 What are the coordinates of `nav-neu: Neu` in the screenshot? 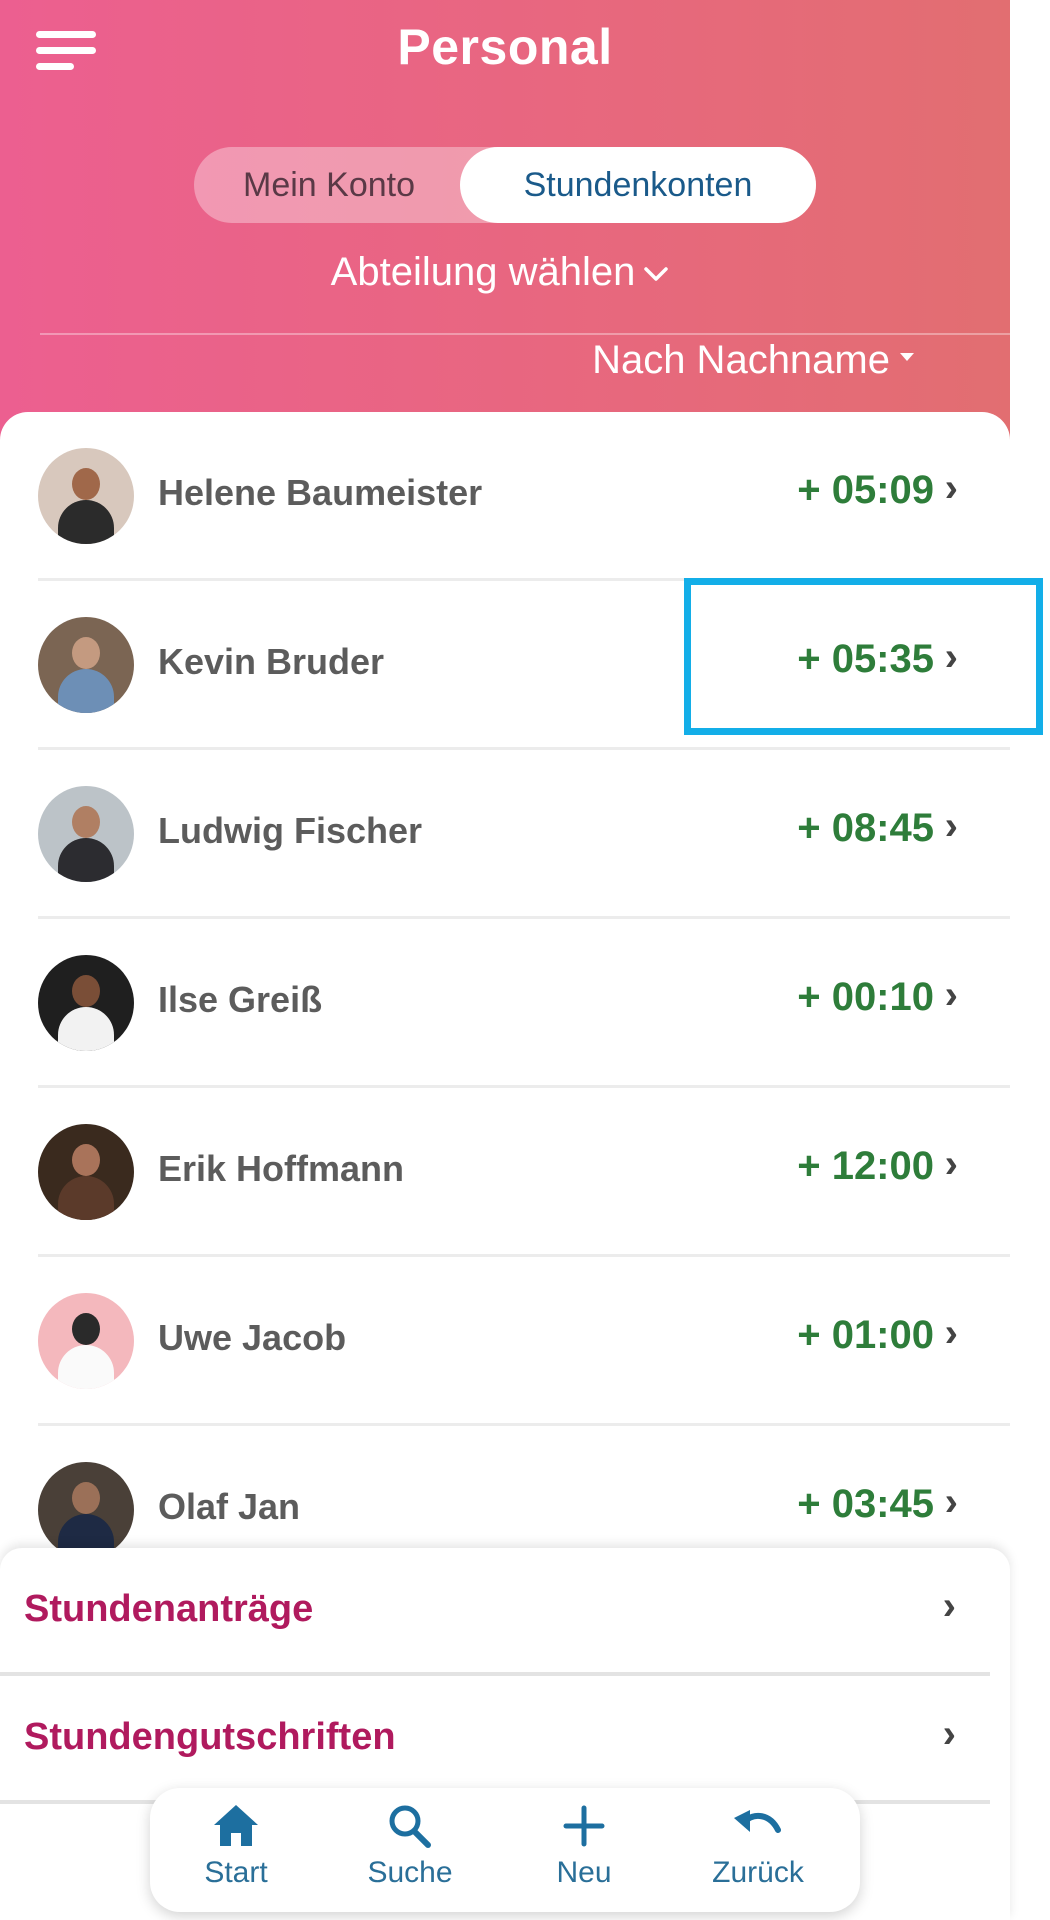 It's located at (584, 1852).